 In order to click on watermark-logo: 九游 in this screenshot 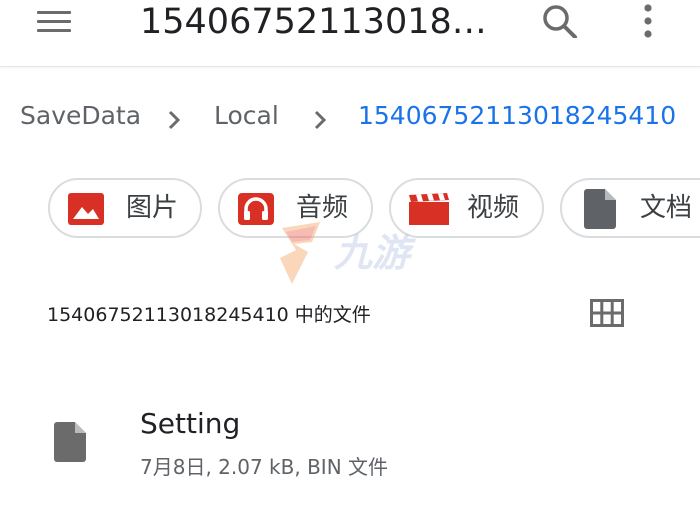, I will do `click(352, 253)`.